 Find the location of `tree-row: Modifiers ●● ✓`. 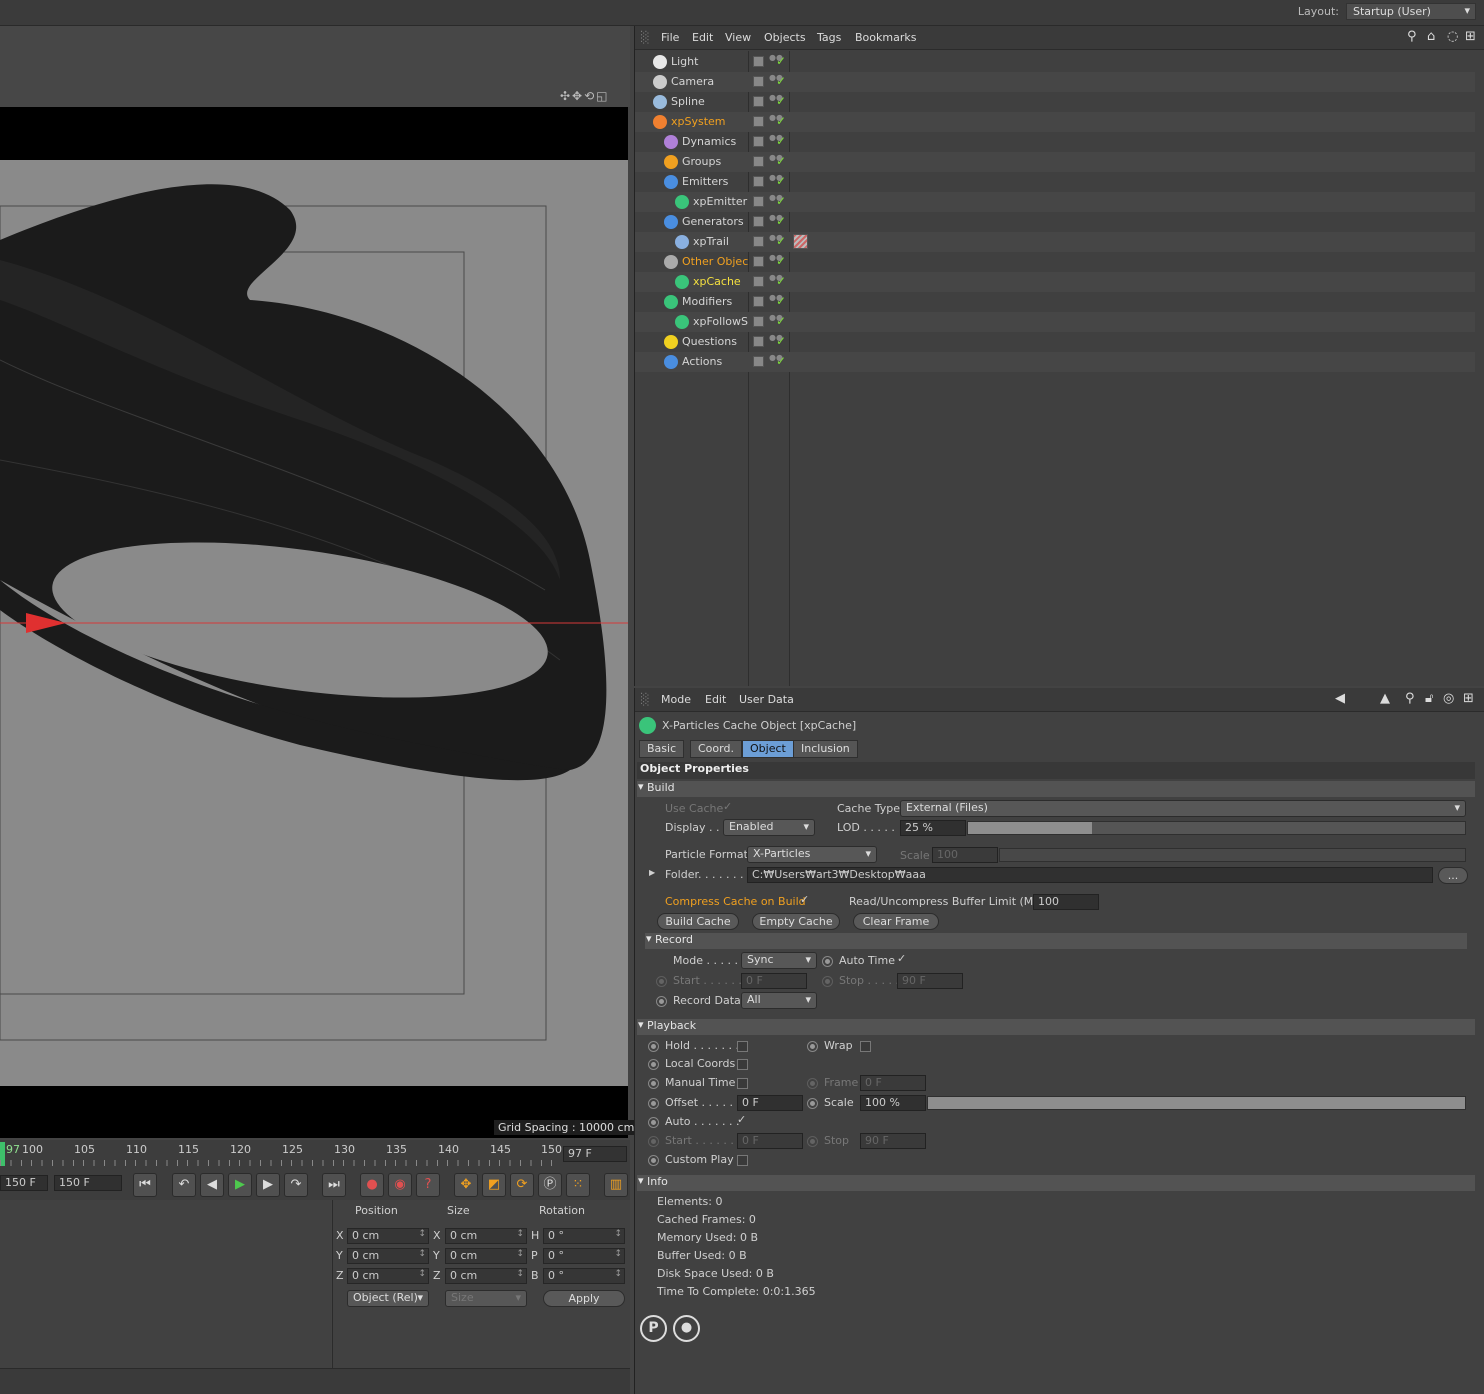

tree-row: Modifiers ●● ✓ is located at coordinates (1055, 302).